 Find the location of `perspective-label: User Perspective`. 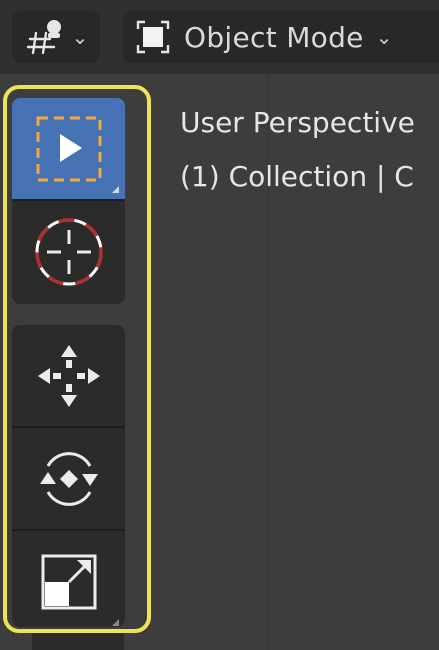

perspective-label: User Perspective is located at coordinates (297, 122).